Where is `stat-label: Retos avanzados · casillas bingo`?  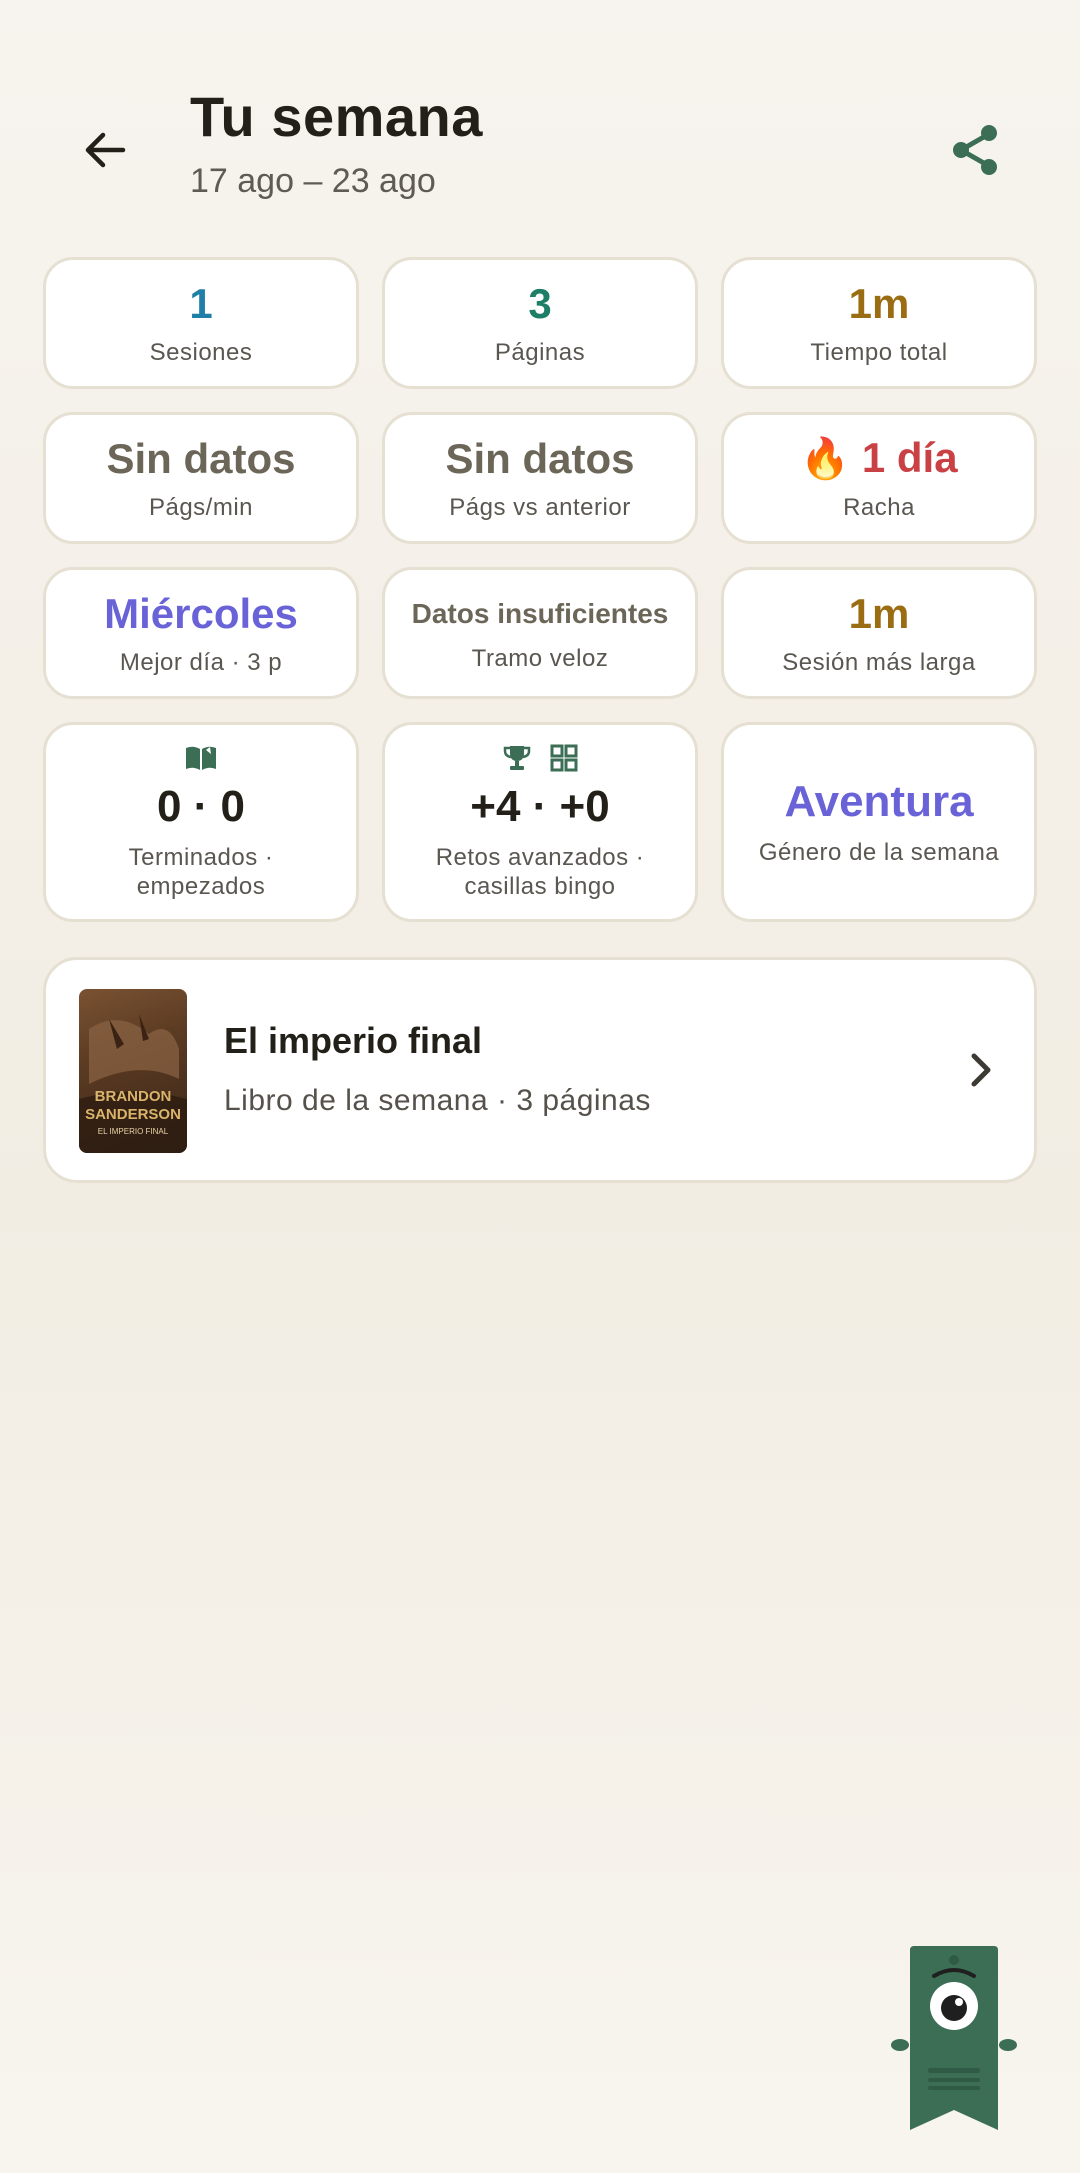
stat-label: Retos avanzados · casillas bingo is located at coordinates (540, 872).